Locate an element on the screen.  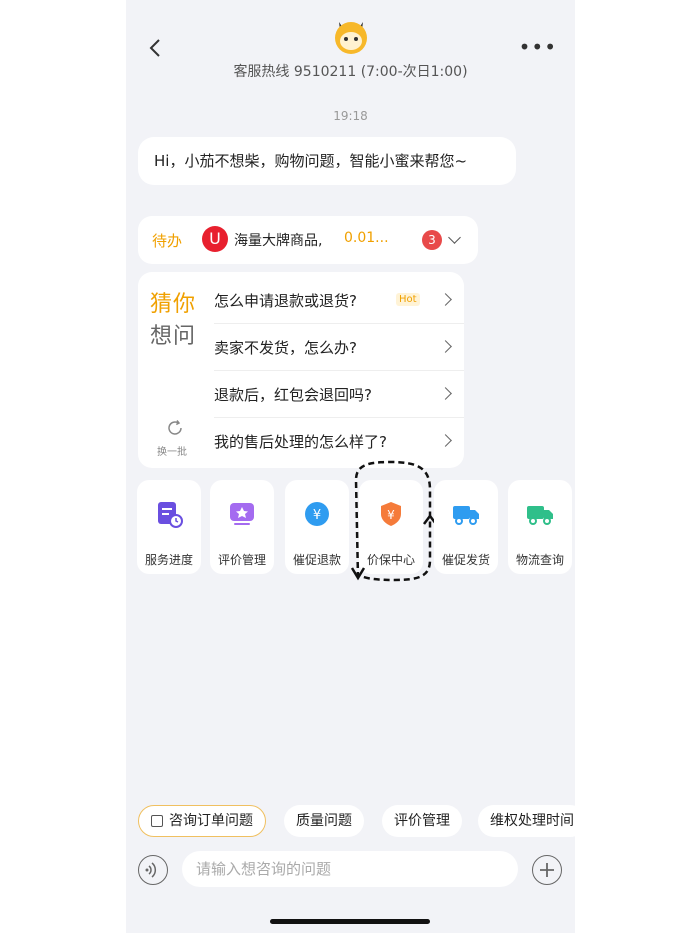
chip-label: 评价管理 is located at coordinates (422, 821).